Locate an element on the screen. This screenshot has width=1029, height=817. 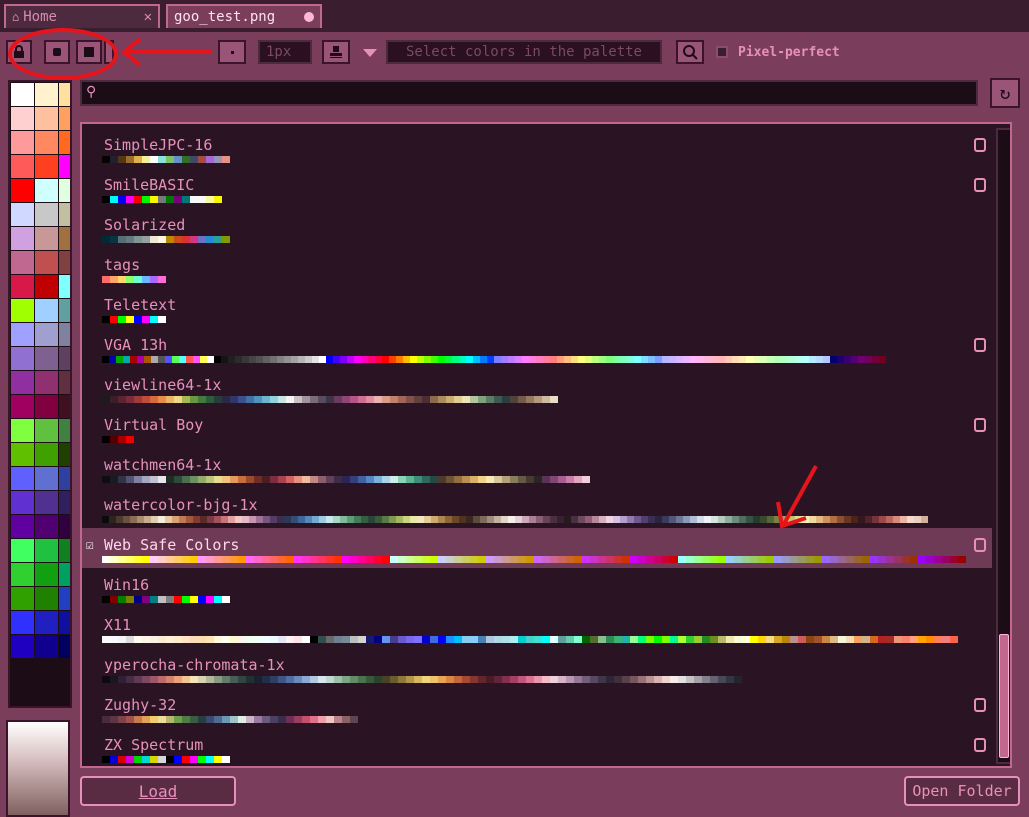
refresh-button: ↻ is located at coordinates (1005, 93).